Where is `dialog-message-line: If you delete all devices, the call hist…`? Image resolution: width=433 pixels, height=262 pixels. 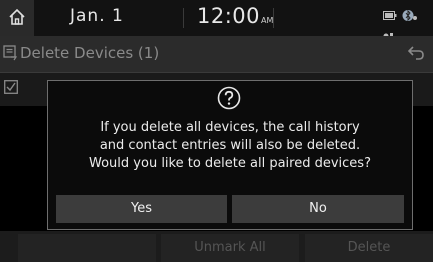 dialog-message-line: If you delete all devices, the call hist… is located at coordinates (230, 127).